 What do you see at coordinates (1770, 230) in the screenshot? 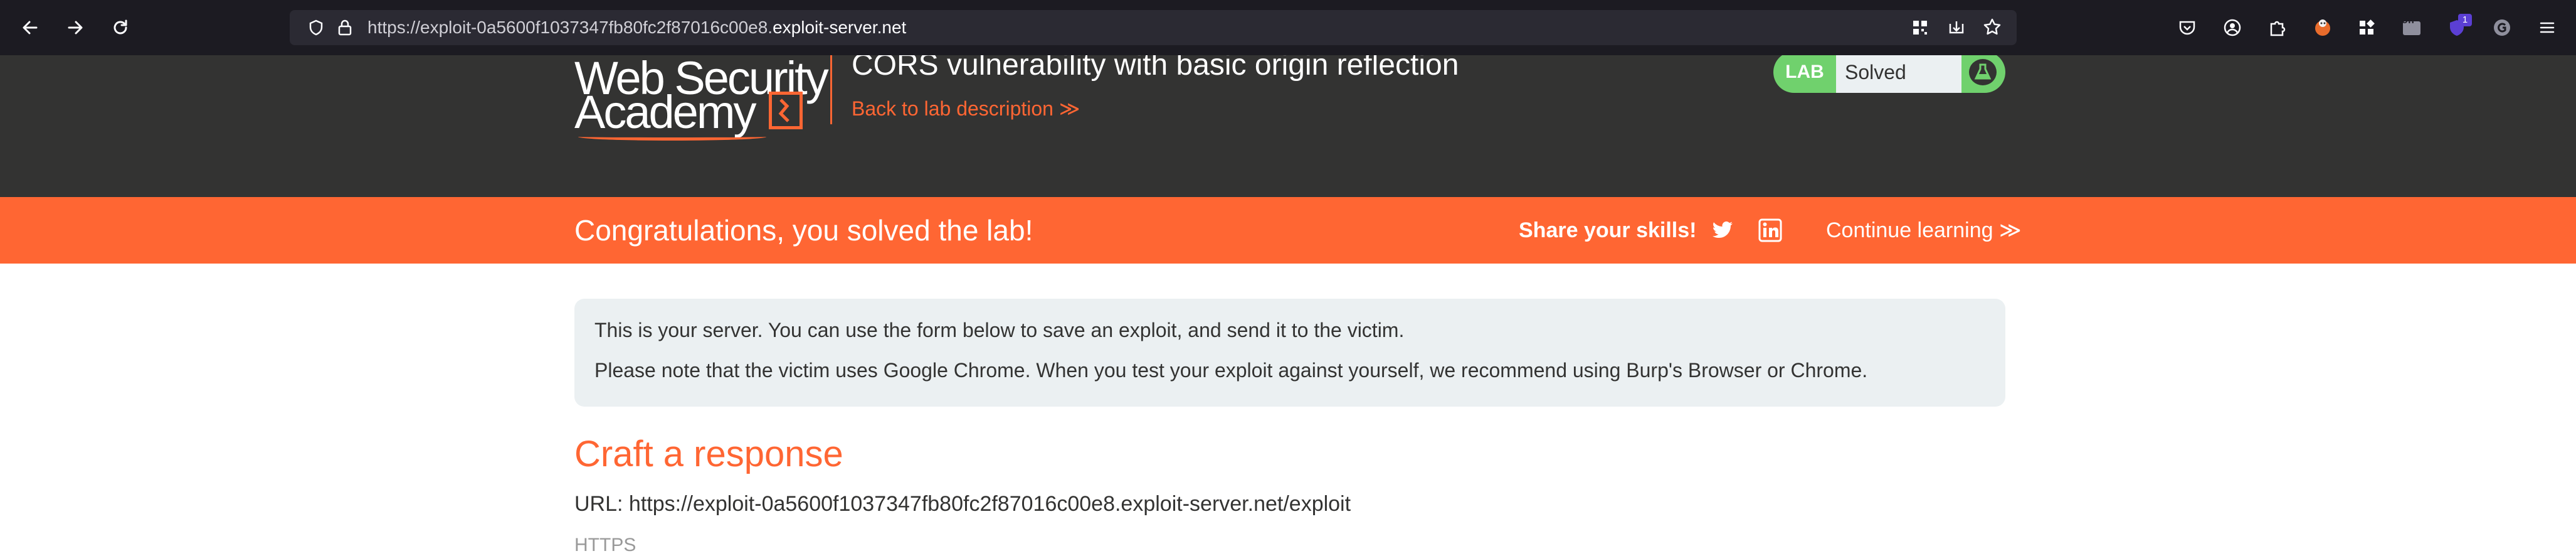
I see `linkedin-icon` at bounding box center [1770, 230].